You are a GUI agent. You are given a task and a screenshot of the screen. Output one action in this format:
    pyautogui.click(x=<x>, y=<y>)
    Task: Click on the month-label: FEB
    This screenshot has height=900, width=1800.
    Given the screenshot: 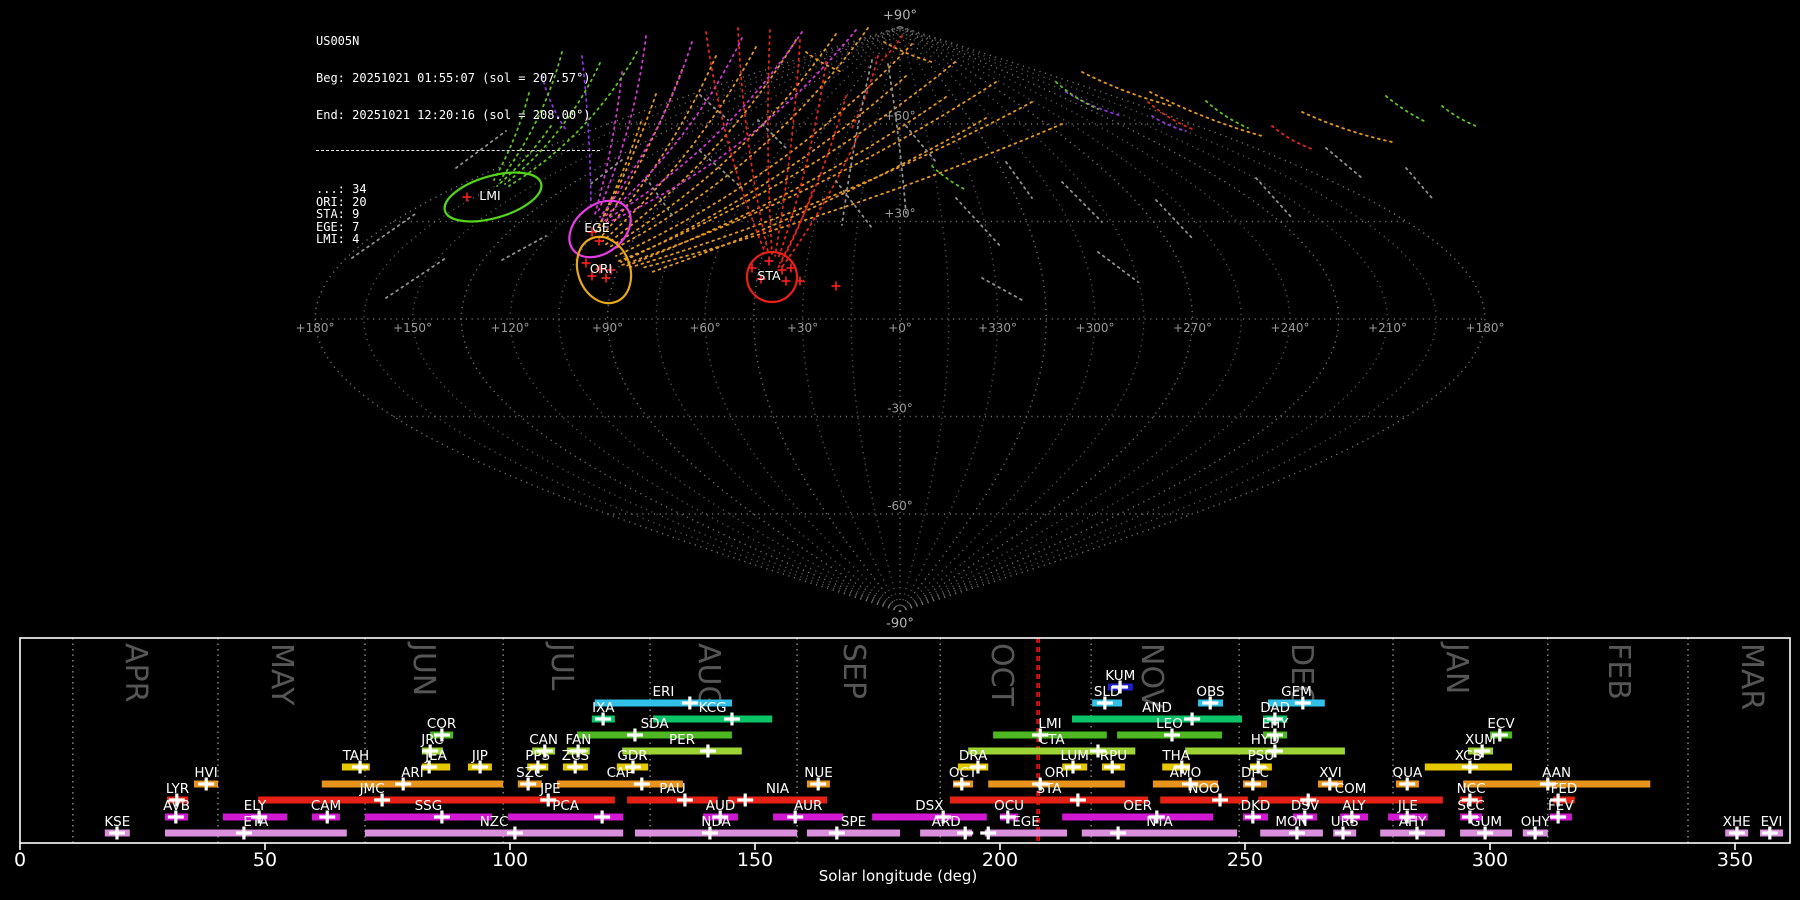 What is the action you would take?
    pyautogui.click(x=1618, y=671)
    